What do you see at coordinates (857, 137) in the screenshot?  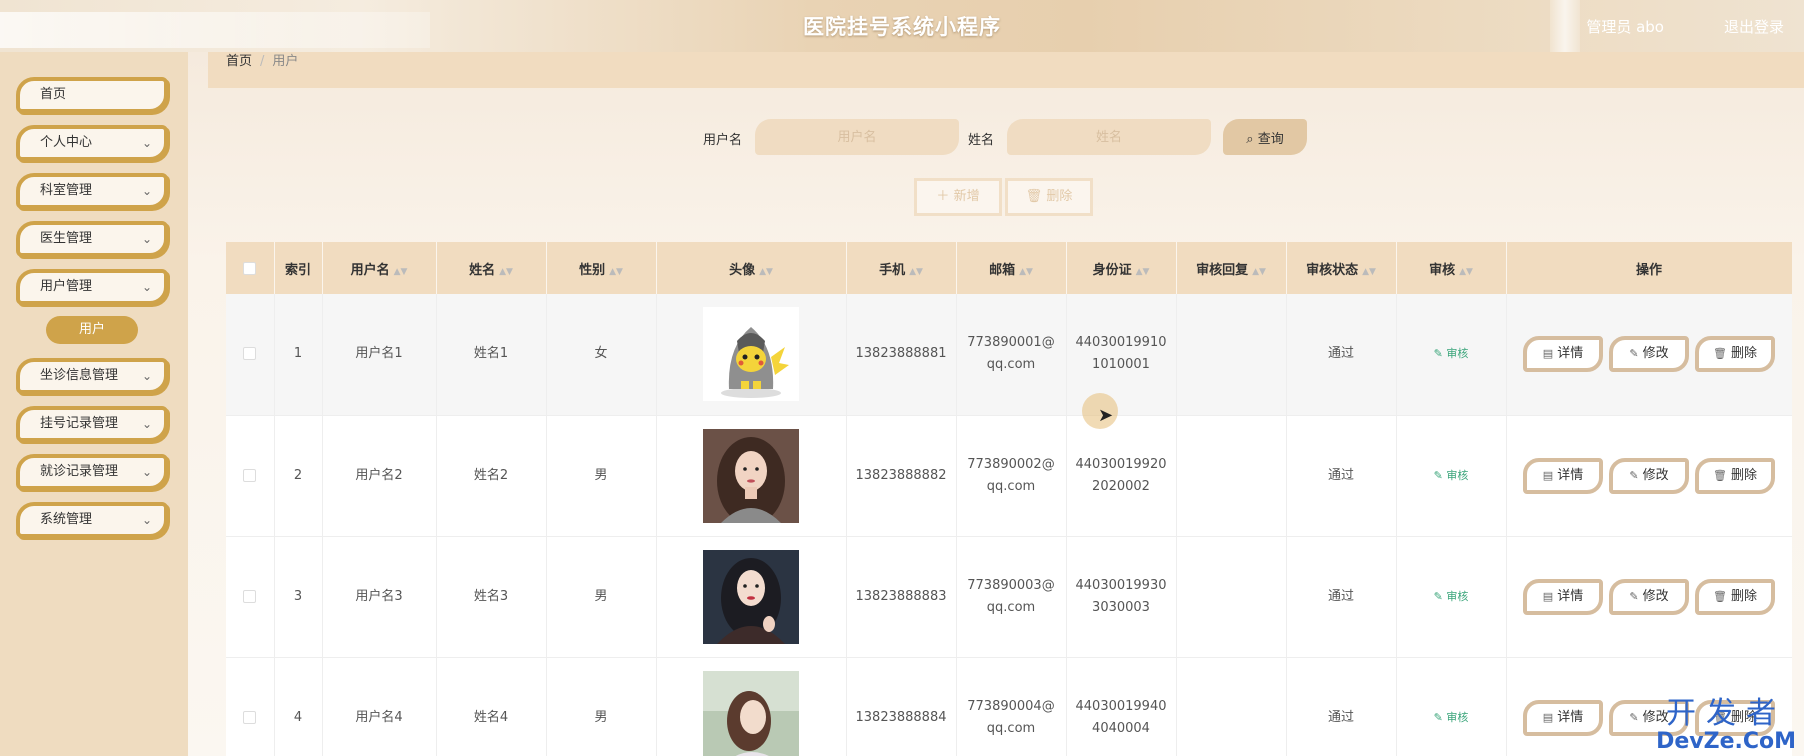 I see `username-input` at bounding box center [857, 137].